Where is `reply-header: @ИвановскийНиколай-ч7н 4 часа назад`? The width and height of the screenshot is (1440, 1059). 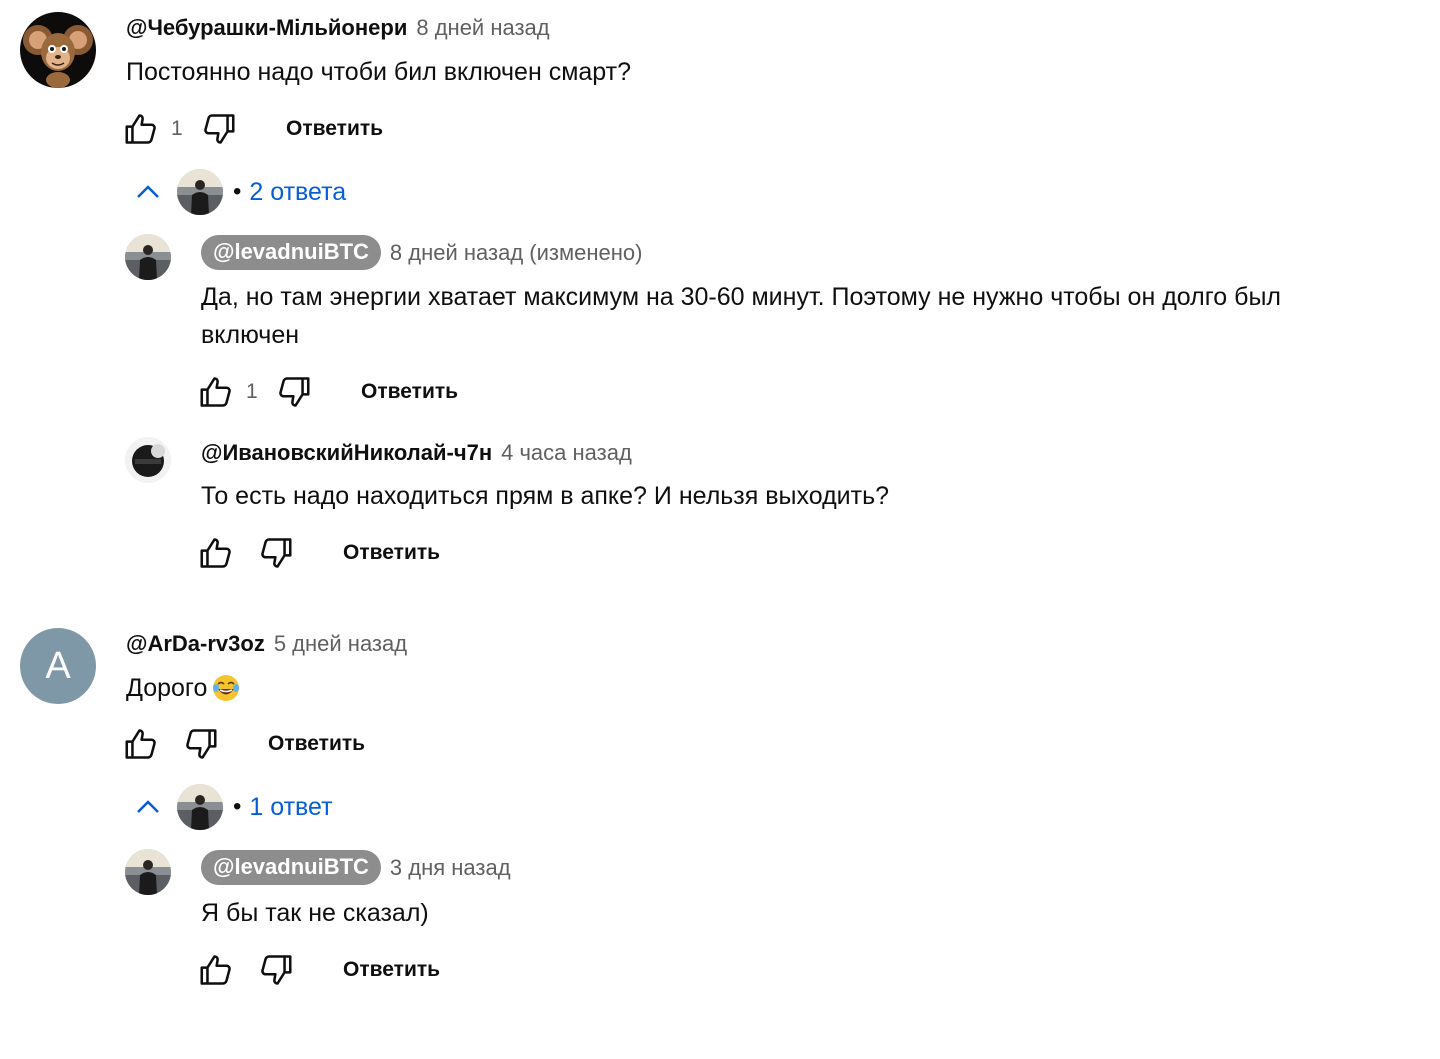 reply-header: @ИвановскийНиколай-ч7н 4 часа назад is located at coordinates (416, 453).